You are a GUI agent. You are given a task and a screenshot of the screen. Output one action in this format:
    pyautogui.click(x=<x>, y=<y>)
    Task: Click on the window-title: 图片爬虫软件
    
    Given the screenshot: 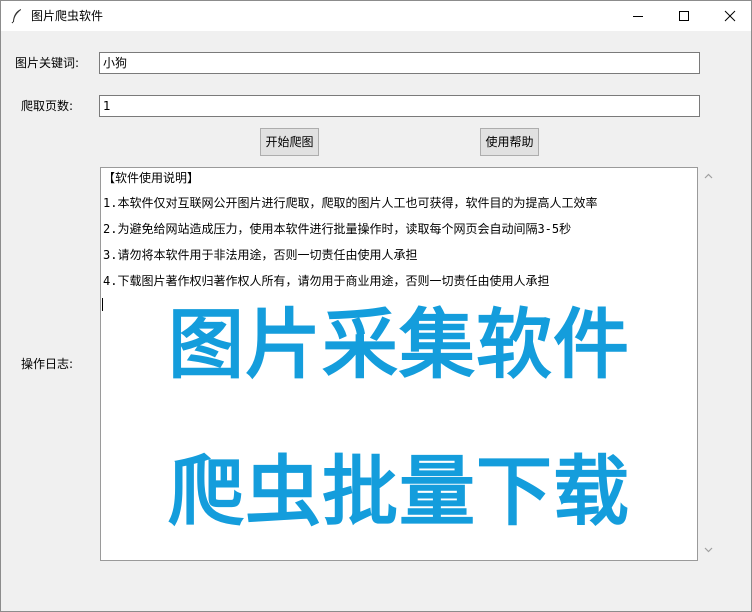 What is the action you would take?
    pyautogui.click(x=67, y=16)
    